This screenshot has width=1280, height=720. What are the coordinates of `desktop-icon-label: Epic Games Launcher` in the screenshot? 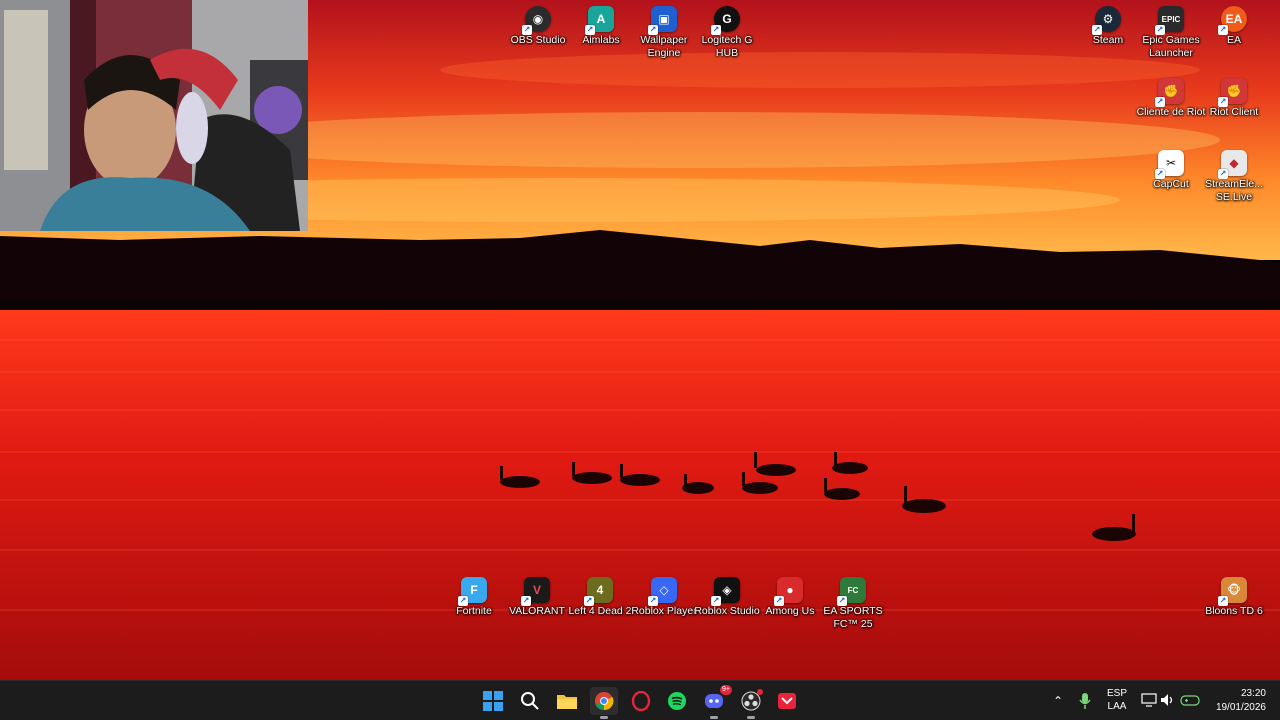 It's located at (1171, 46).